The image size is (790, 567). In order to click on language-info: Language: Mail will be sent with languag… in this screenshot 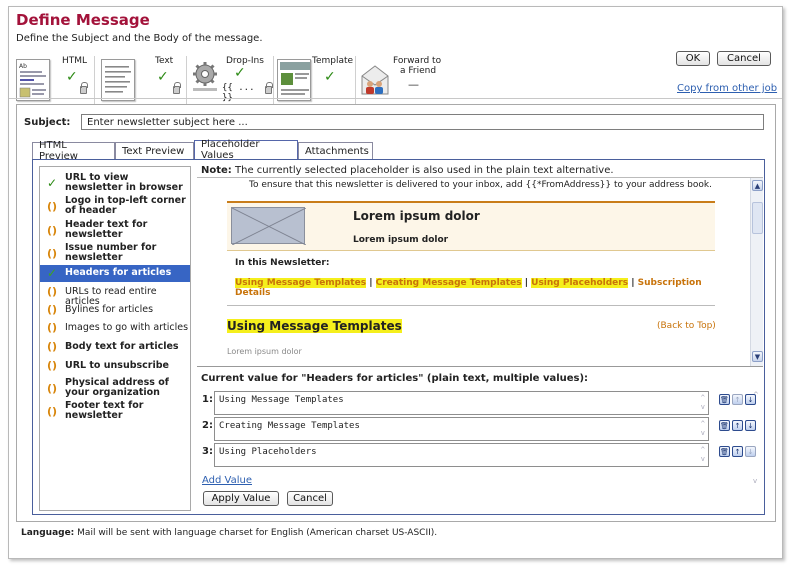, I will do `click(229, 533)`.